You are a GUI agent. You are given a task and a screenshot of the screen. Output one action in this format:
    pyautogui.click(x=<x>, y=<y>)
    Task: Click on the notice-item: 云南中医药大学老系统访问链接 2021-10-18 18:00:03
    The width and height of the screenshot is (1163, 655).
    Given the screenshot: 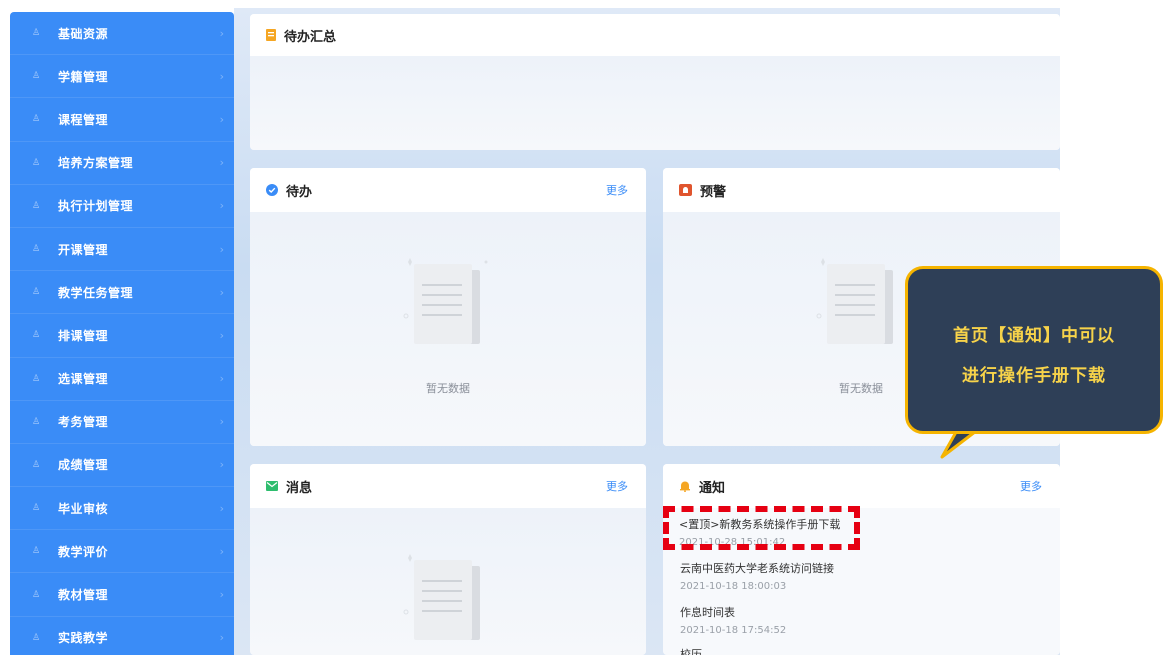 What is the action you would take?
    pyautogui.click(x=757, y=576)
    